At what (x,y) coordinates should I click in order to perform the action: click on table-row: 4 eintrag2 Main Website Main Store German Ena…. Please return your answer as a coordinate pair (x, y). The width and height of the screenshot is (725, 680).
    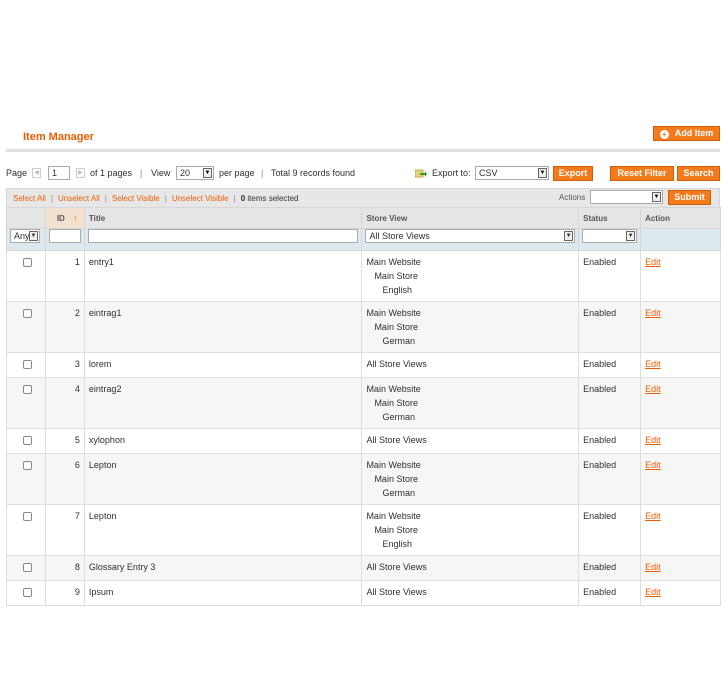
    Looking at the image, I should click on (363, 403).